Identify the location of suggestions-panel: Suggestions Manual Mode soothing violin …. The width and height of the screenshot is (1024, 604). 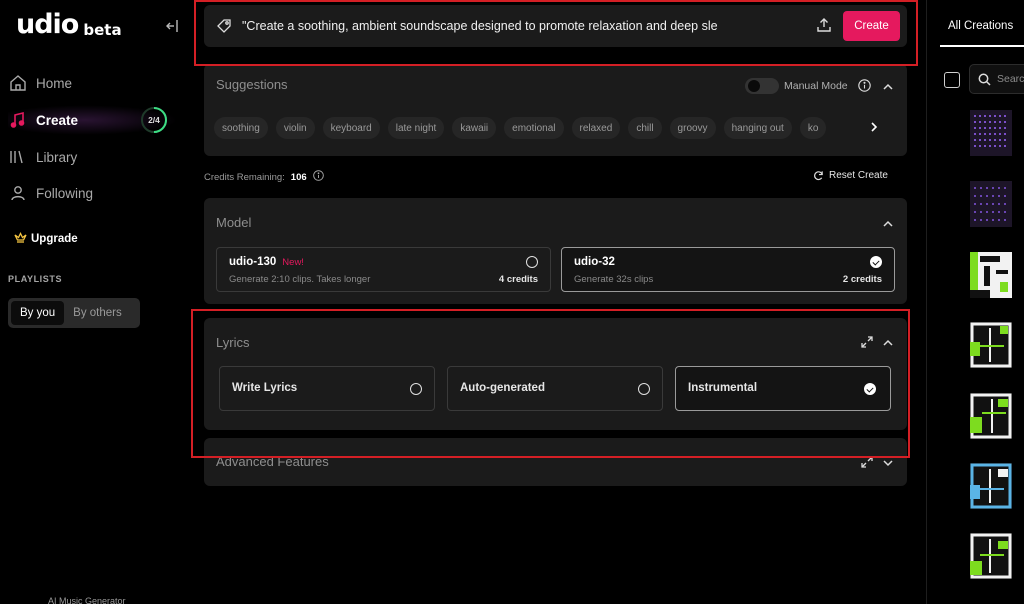
(555, 110).